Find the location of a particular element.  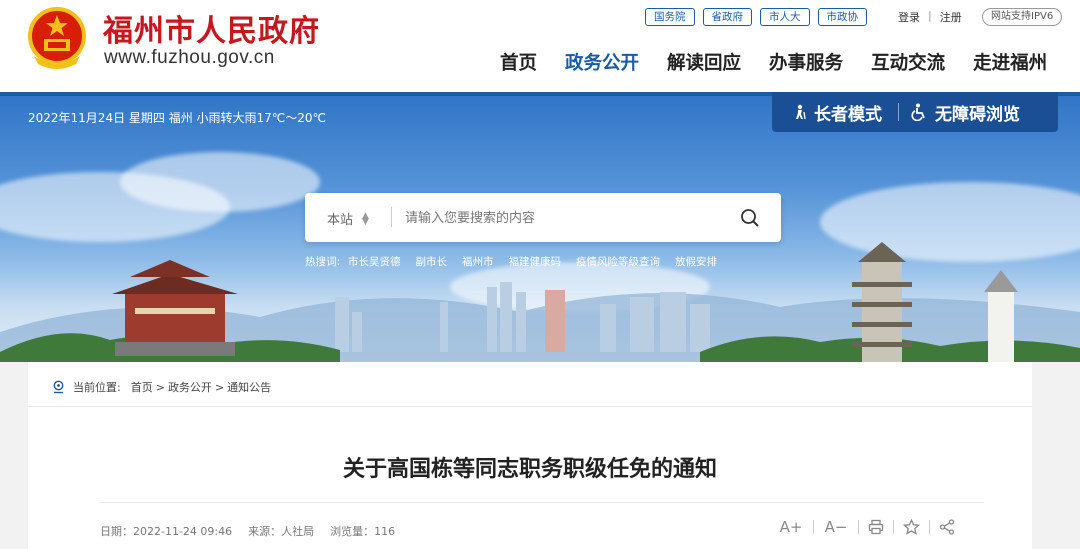

top-links: 国务院 省政府 市人大 市政协 is located at coordinates (756, 17).